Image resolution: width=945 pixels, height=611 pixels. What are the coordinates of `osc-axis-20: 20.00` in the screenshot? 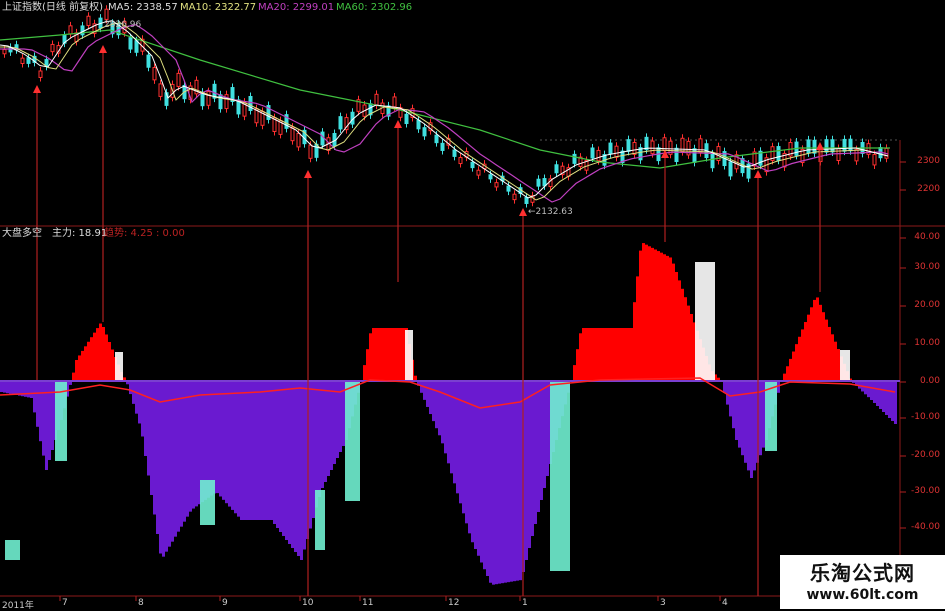 It's located at (927, 305).